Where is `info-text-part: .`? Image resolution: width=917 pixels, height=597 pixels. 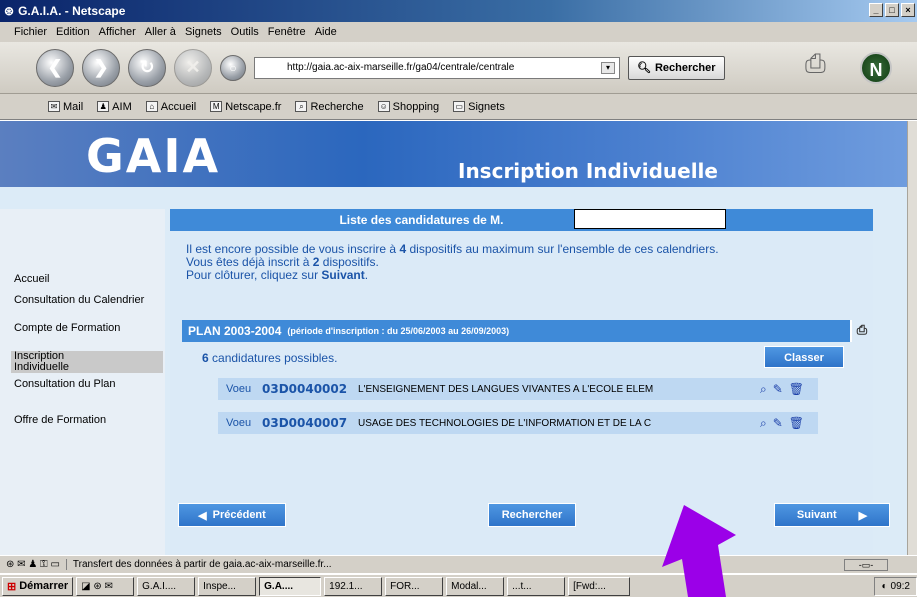 info-text-part: . is located at coordinates (366, 275).